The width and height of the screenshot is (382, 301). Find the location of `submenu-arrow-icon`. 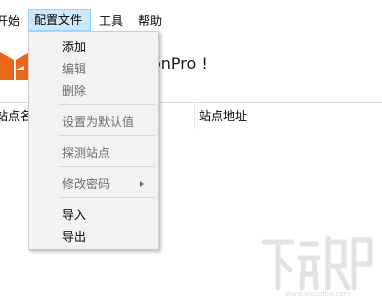

submenu-arrow-icon is located at coordinates (142, 184).